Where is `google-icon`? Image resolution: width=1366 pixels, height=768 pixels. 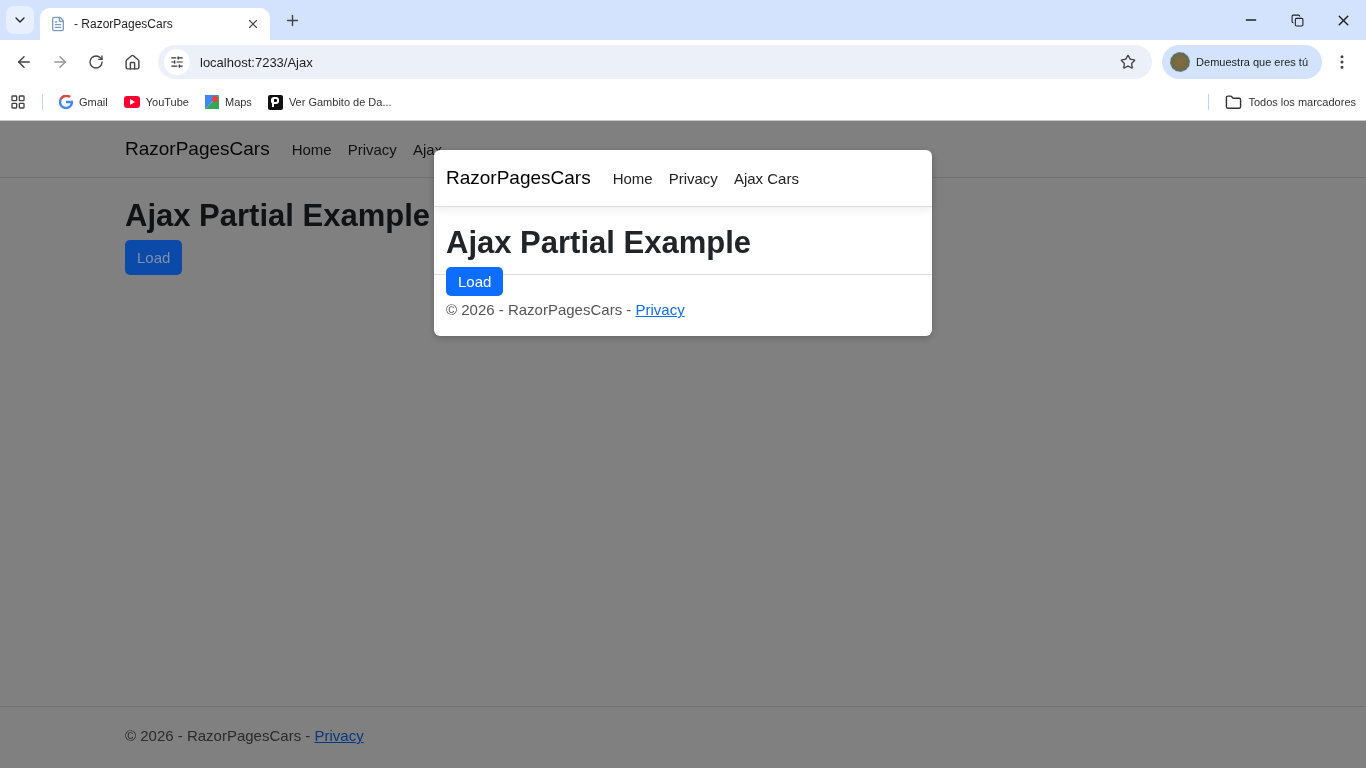
google-icon is located at coordinates (66, 102).